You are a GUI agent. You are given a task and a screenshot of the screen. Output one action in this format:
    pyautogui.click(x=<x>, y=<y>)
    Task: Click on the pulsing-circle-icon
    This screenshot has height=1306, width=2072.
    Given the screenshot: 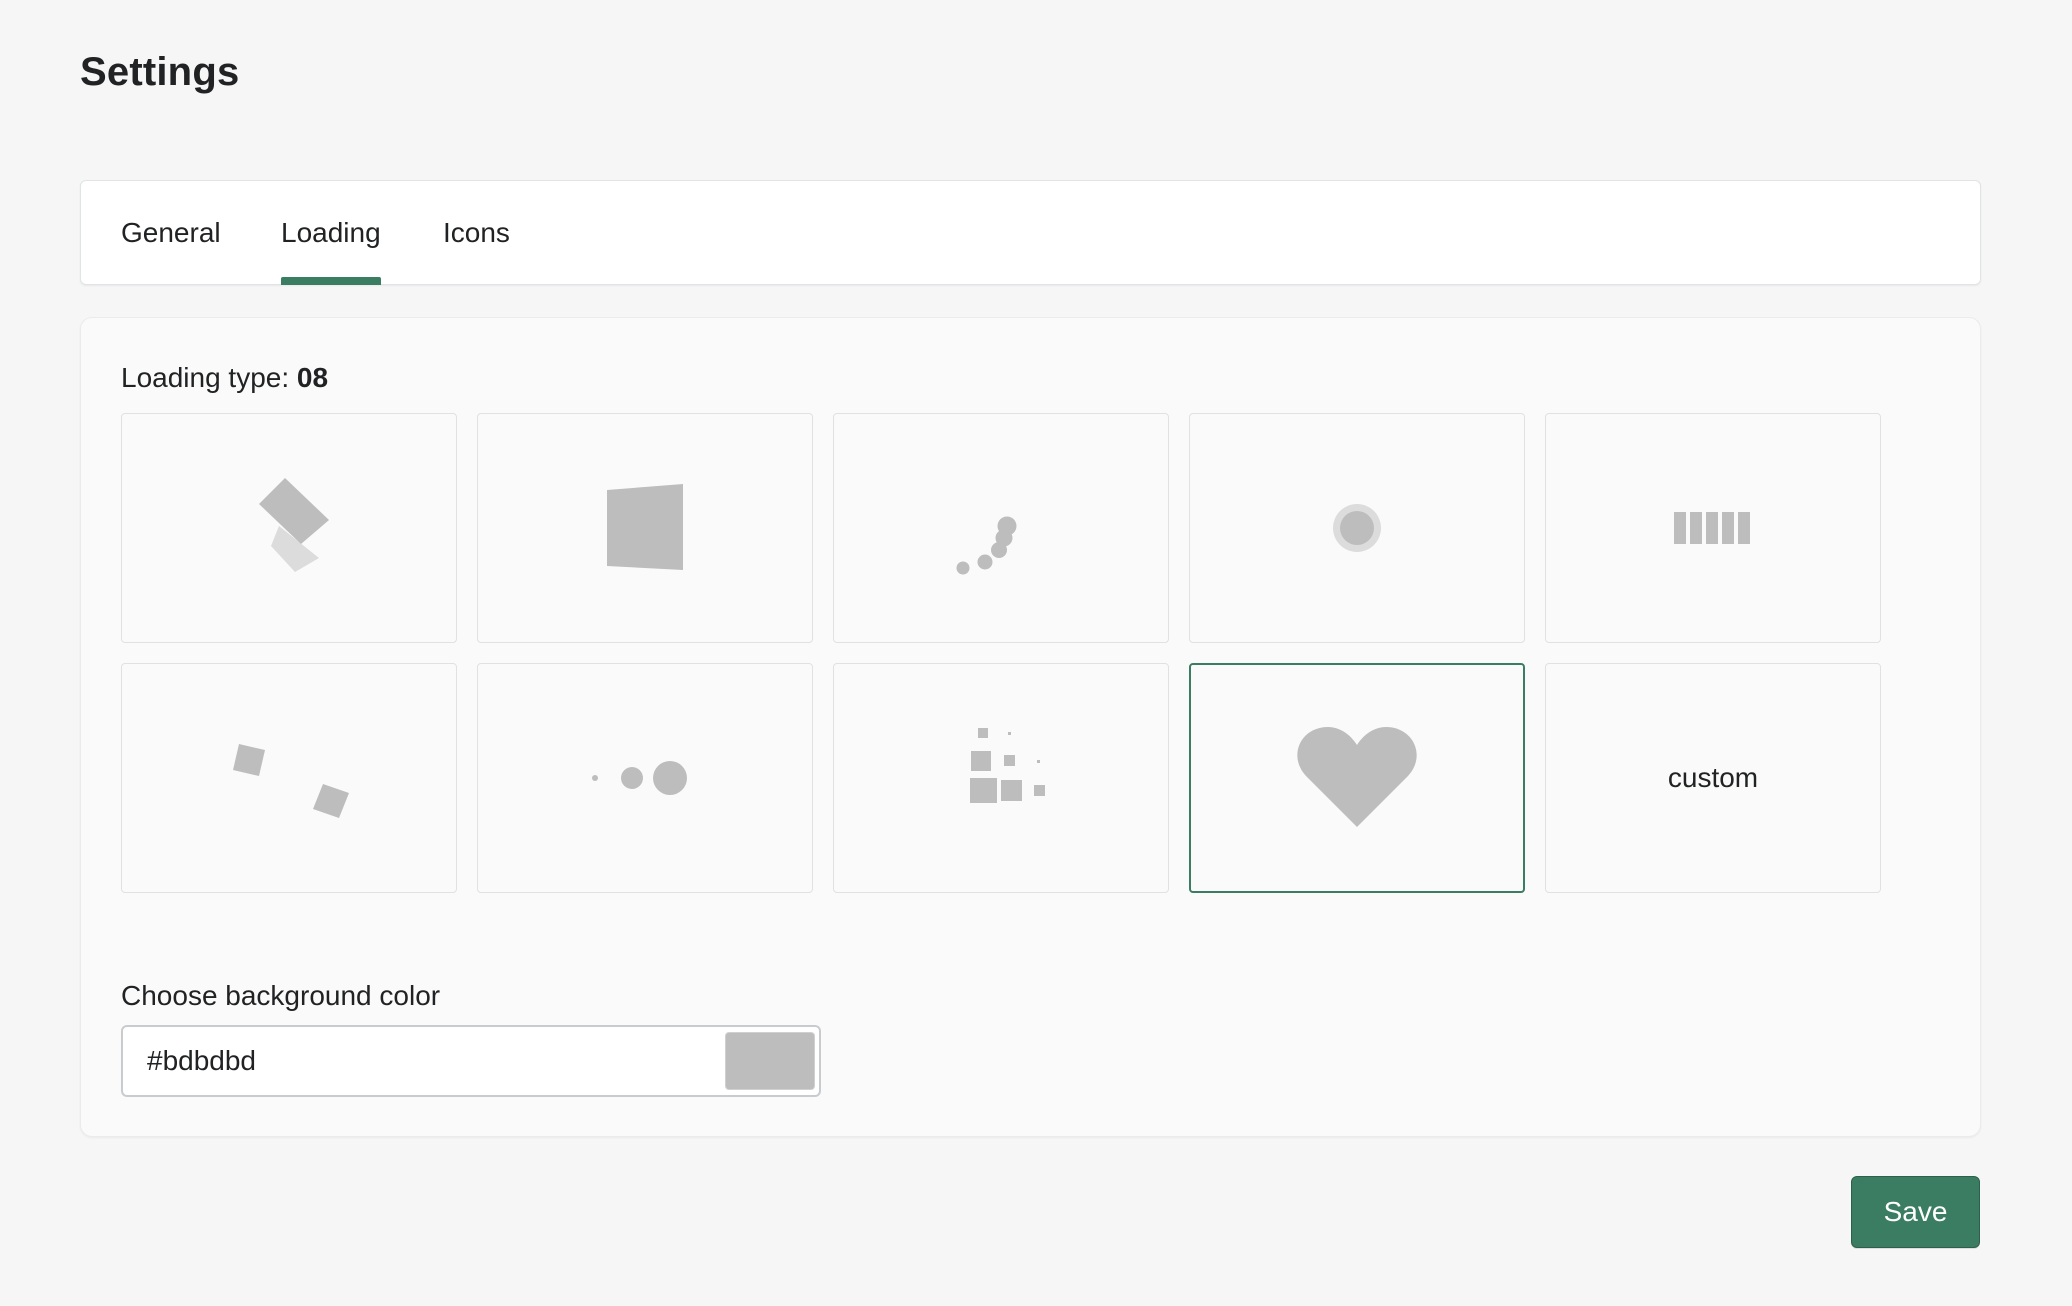 What is the action you would take?
    pyautogui.click(x=1357, y=528)
    